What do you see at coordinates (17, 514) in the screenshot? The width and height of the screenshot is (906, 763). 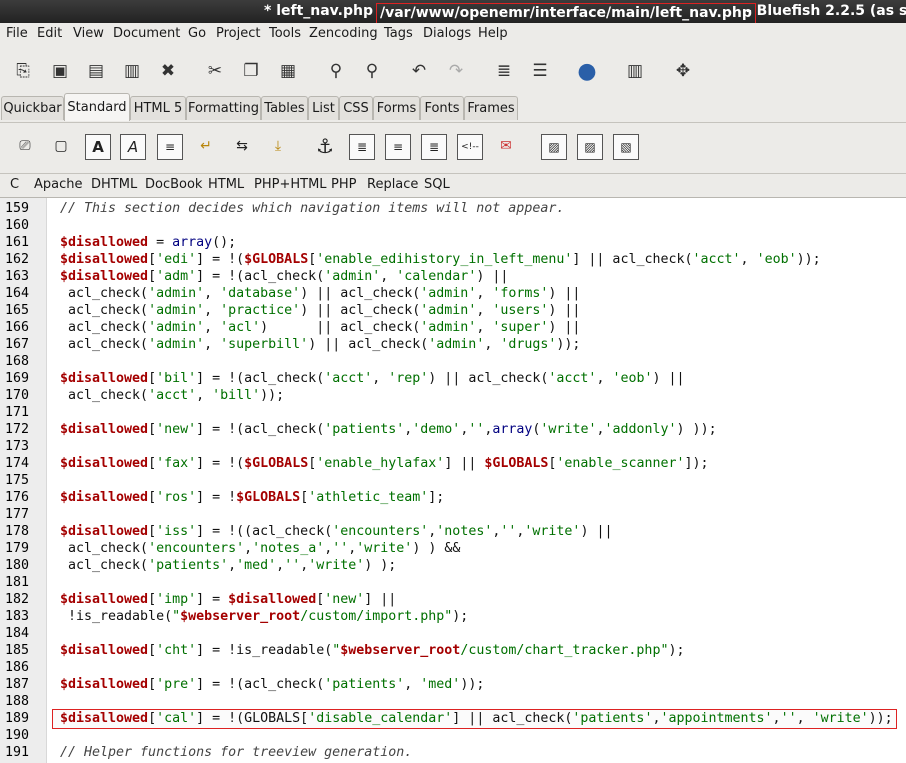 I see `line-number: 177` at bounding box center [17, 514].